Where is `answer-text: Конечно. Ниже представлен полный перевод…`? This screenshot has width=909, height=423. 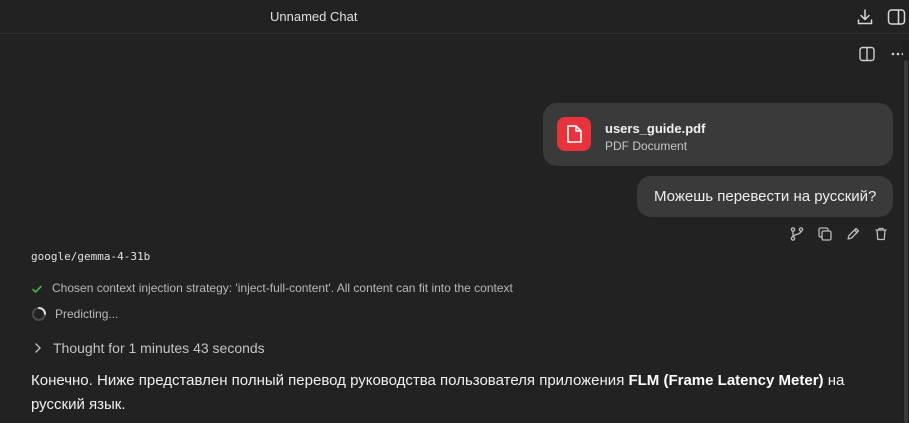
answer-text: Конечно. Ниже представлен полный перевод… is located at coordinates (330, 380).